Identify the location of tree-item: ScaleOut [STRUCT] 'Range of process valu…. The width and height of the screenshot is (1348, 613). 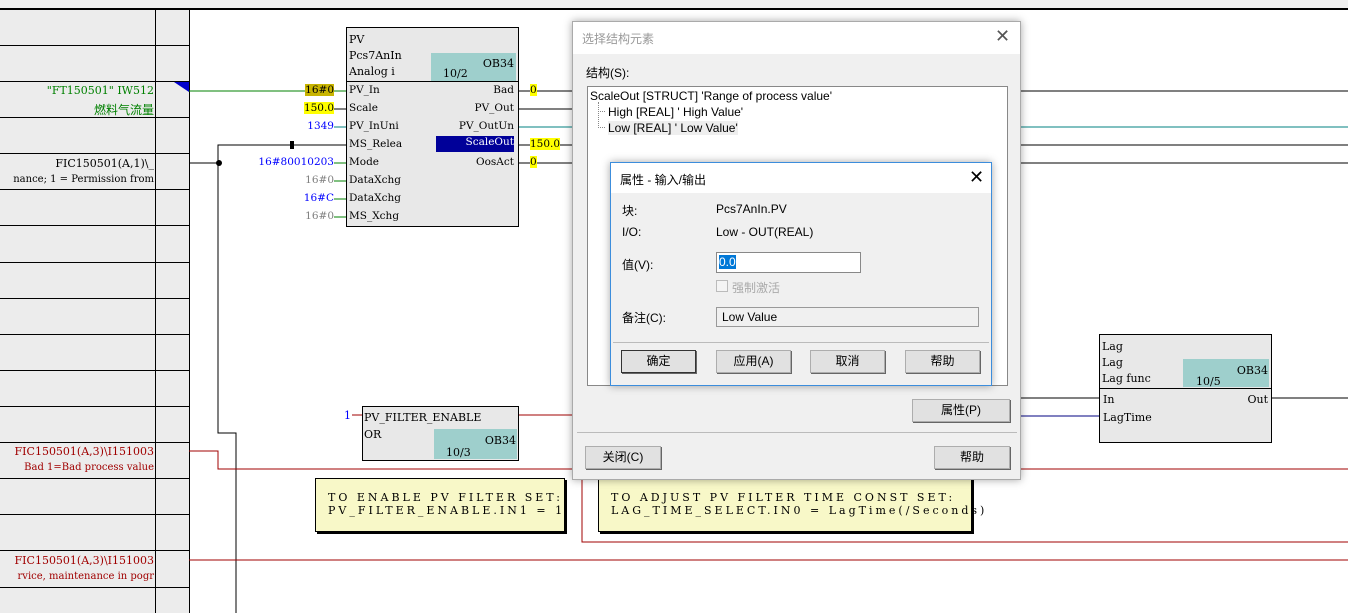
(711, 96).